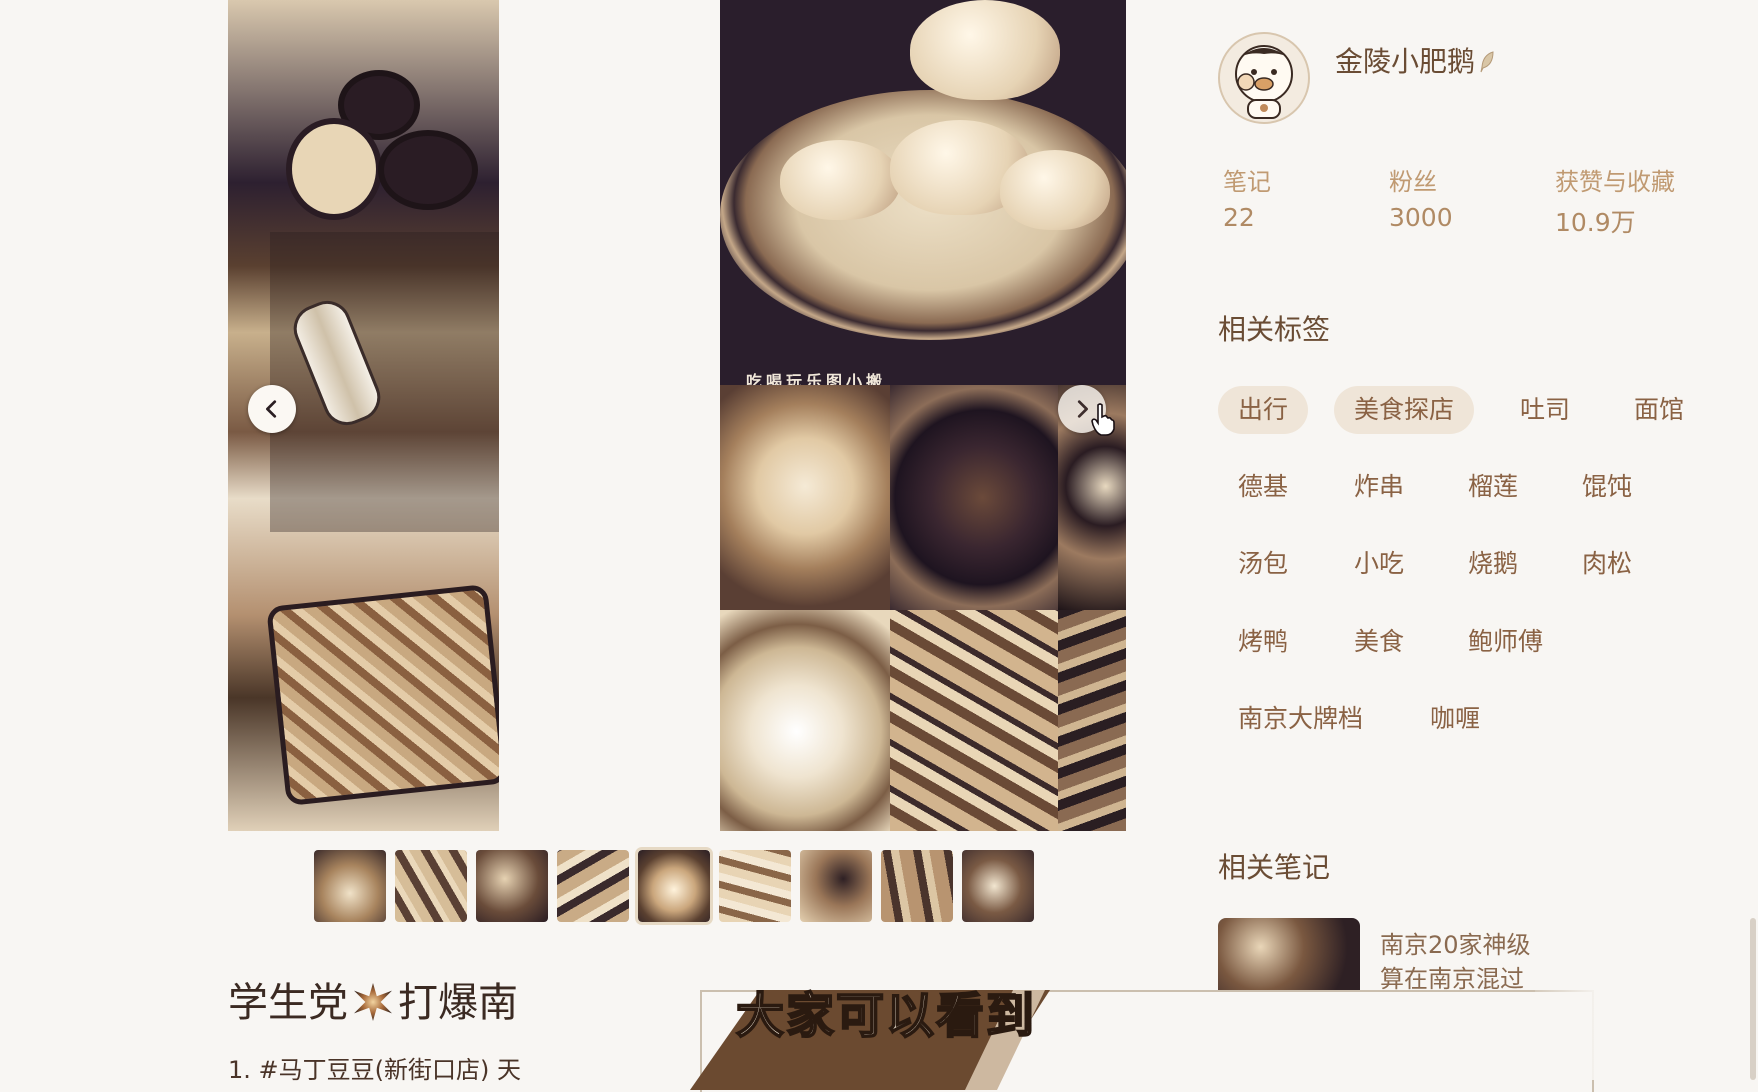 The width and height of the screenshot is (1758, 1092). I want to click on chevron-left-icon, so click(271, 409).